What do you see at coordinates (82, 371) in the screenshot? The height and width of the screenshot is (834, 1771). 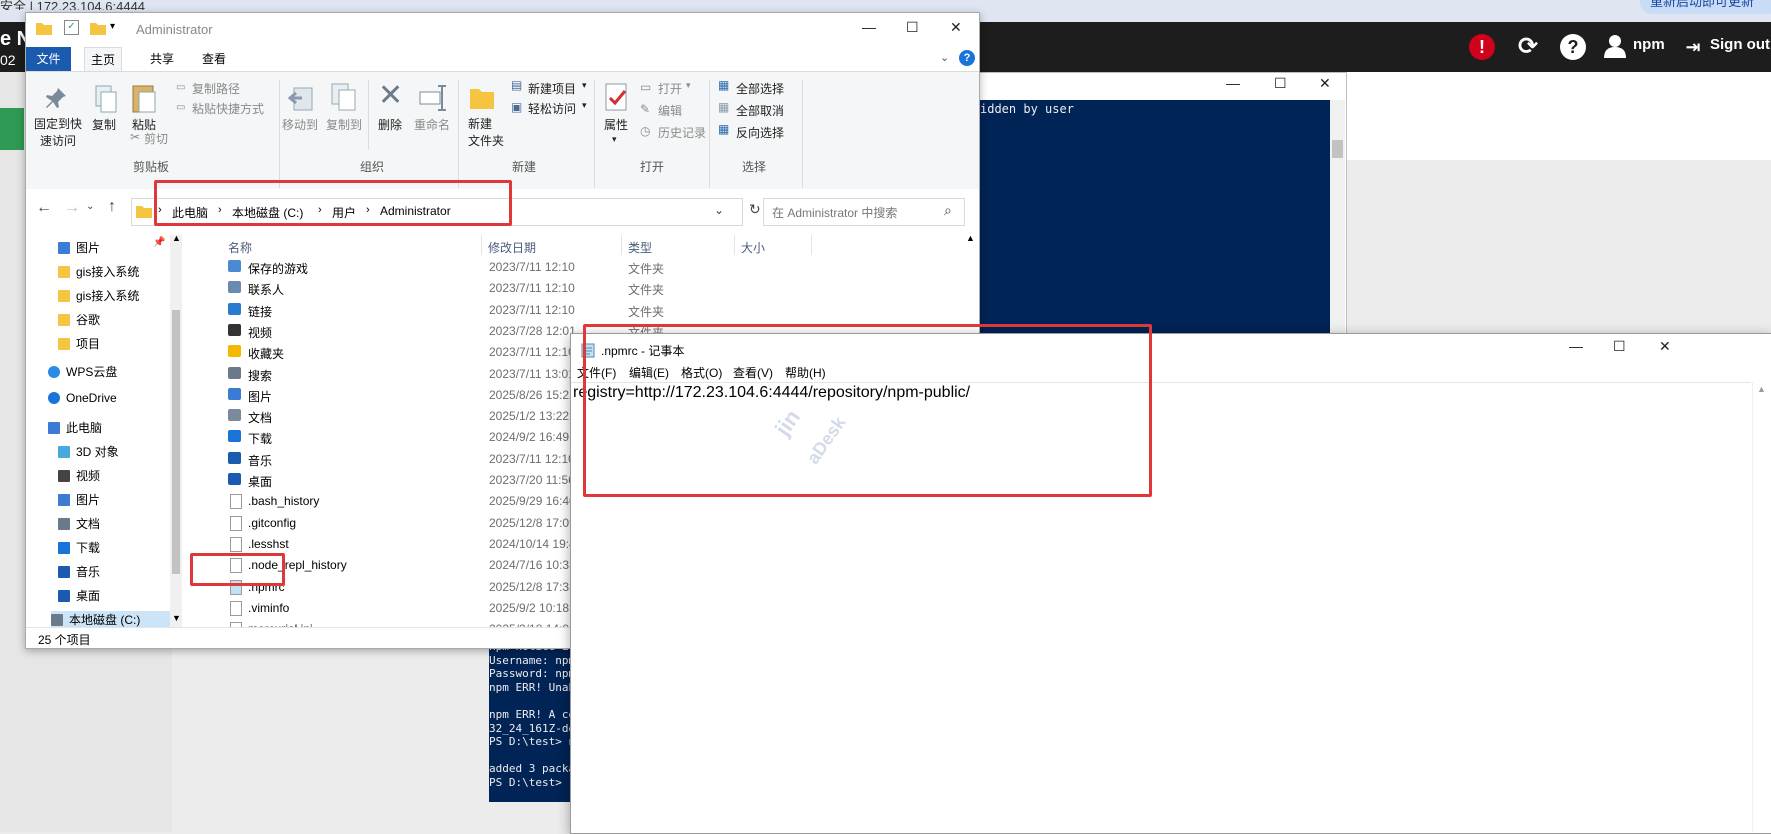 I see `nav-item: WPS云盘` at bounding box center [82, 371].